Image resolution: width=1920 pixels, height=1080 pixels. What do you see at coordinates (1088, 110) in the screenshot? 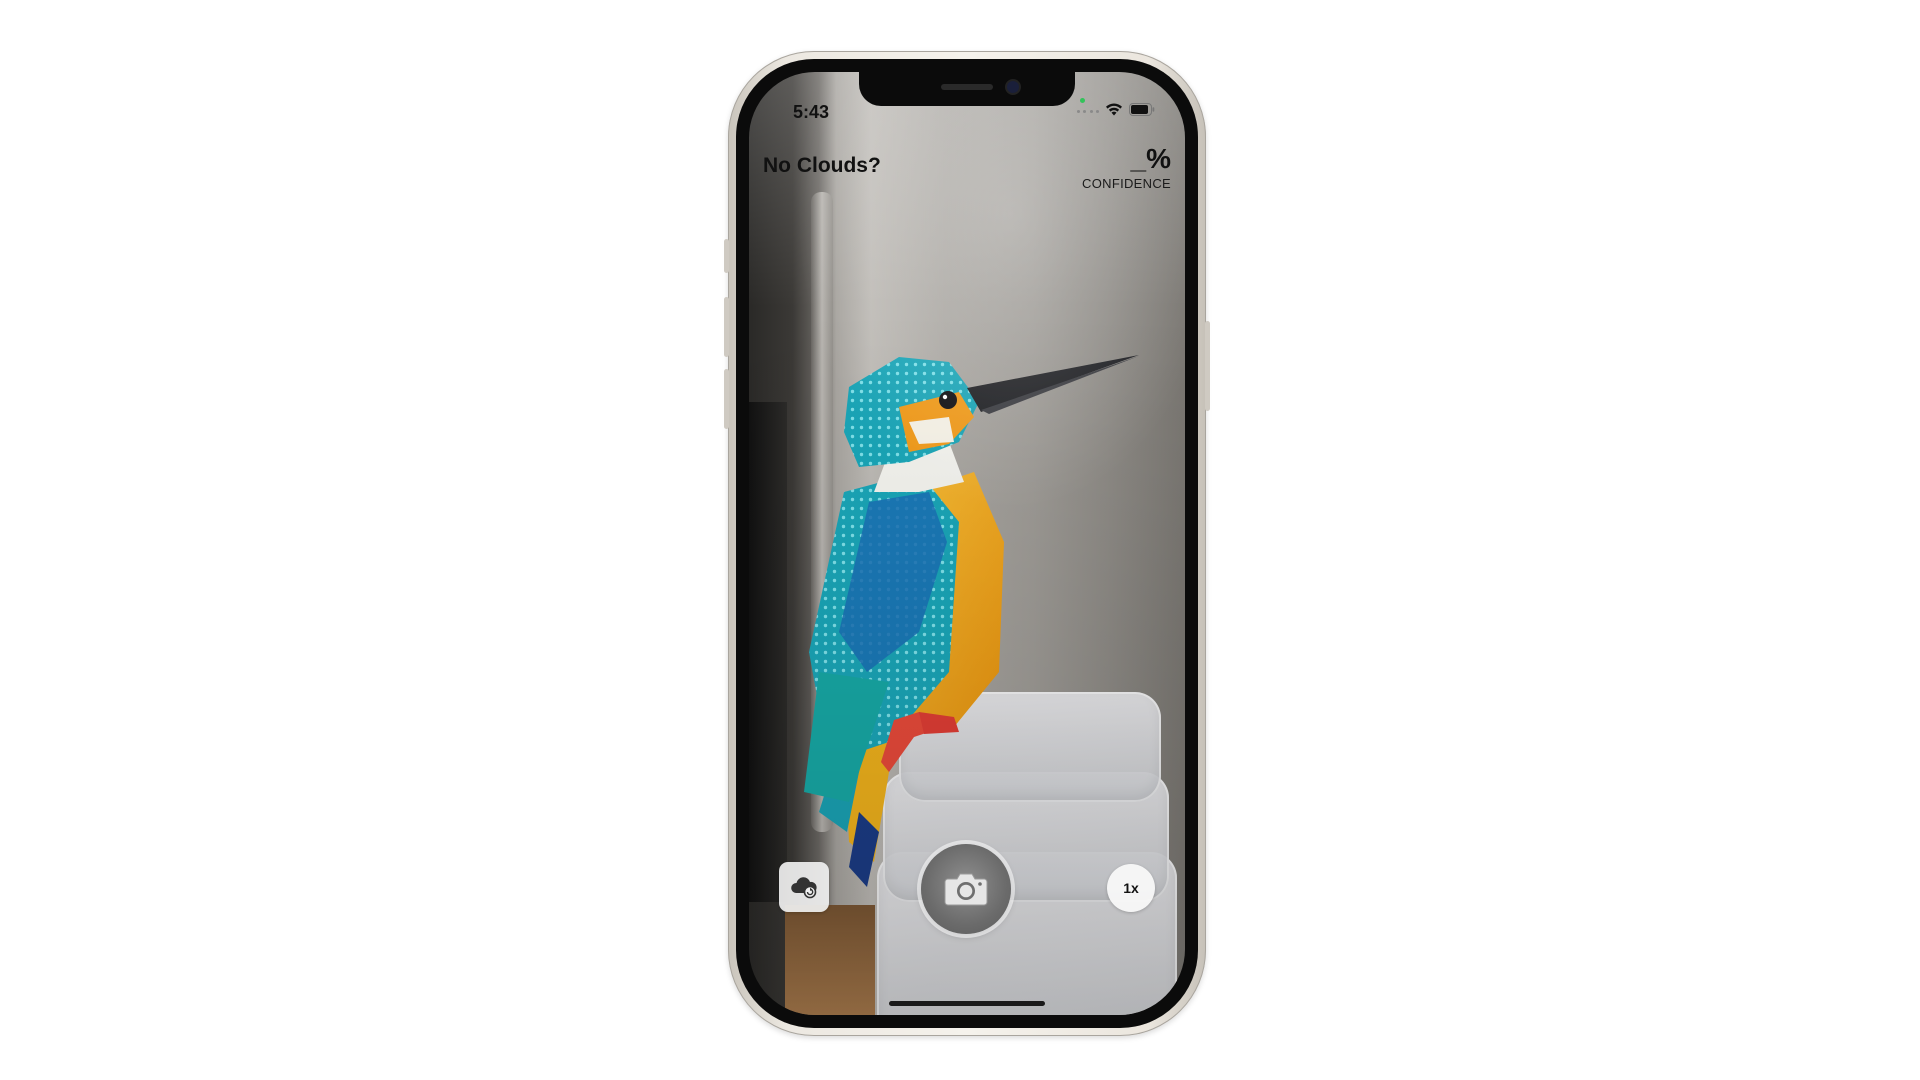
I see `cellular-dots-icon` at bounding box center [1088, 110].